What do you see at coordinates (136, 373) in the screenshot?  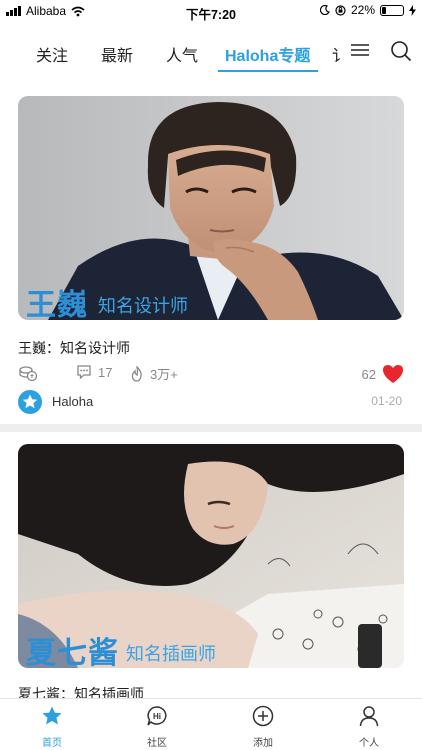 I see `flame-icon` at bounding box center [136, 373].